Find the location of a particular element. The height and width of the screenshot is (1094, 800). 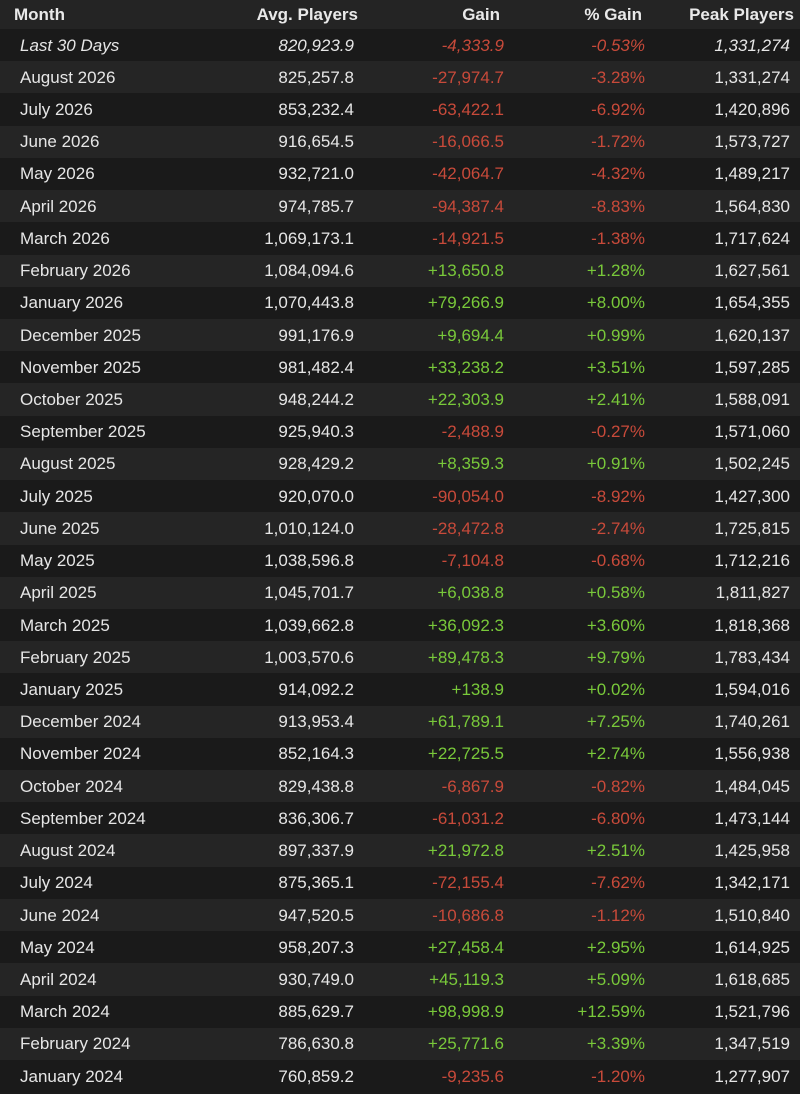

peak-players-cell: 1,571,060 is located at coordinates (752, 432).